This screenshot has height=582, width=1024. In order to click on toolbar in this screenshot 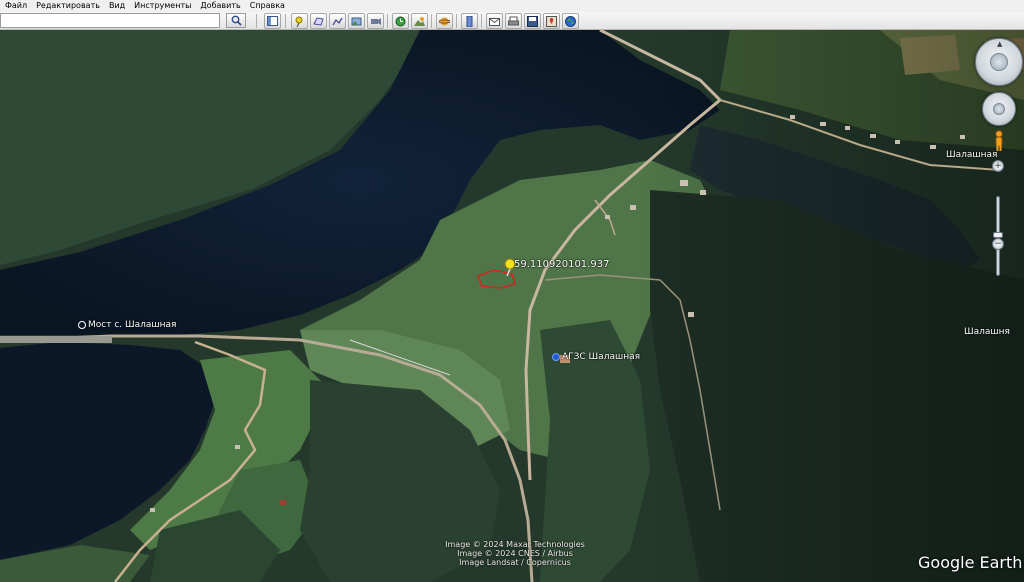, I will do `click(512, 21)`.